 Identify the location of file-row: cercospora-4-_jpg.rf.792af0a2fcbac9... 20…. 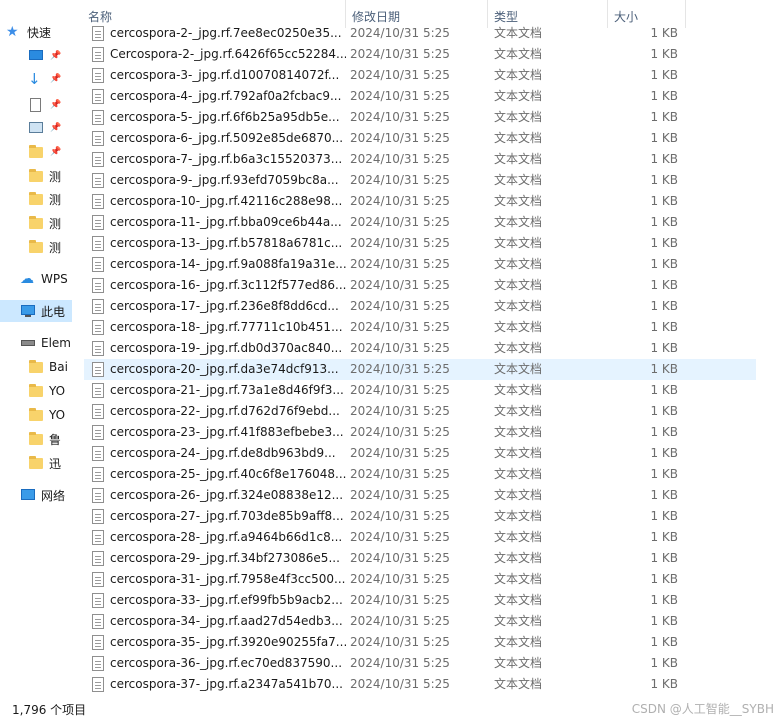
(420, 96).